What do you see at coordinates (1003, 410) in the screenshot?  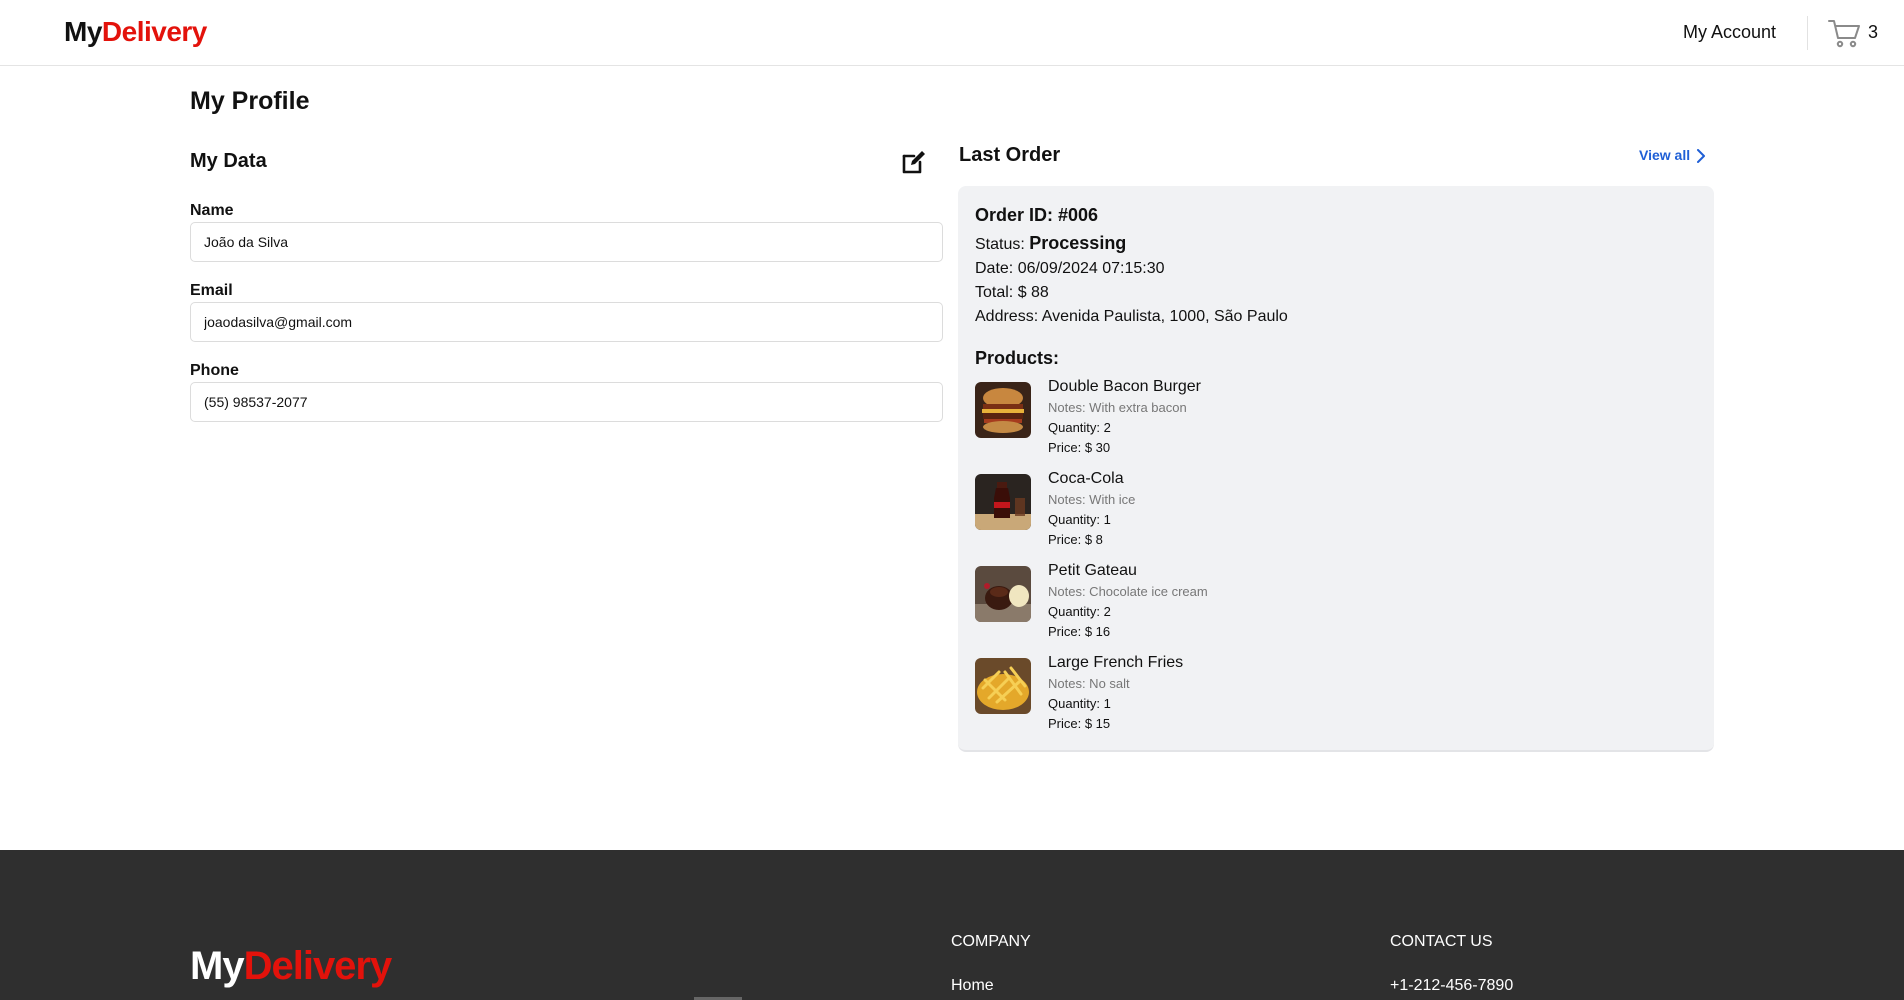 I see `burger-image` at bounding box center [1003, 410].